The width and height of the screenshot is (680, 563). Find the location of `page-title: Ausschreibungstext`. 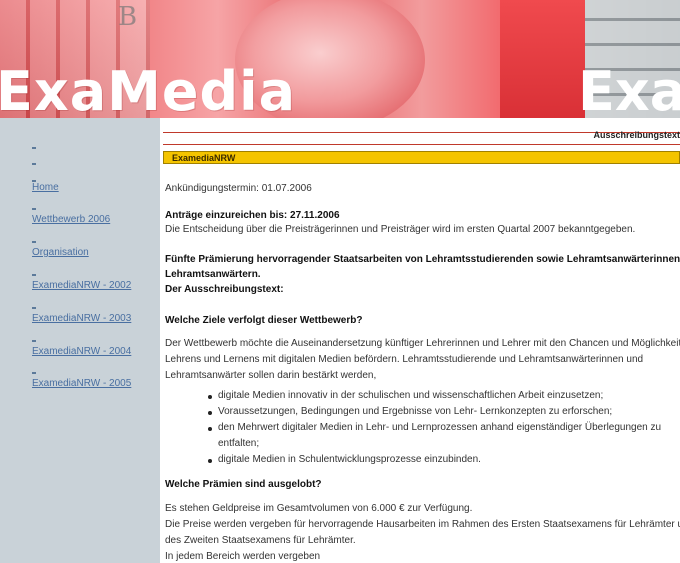

page-title: Ausschreibungstext is located at coordinates (636, 135).